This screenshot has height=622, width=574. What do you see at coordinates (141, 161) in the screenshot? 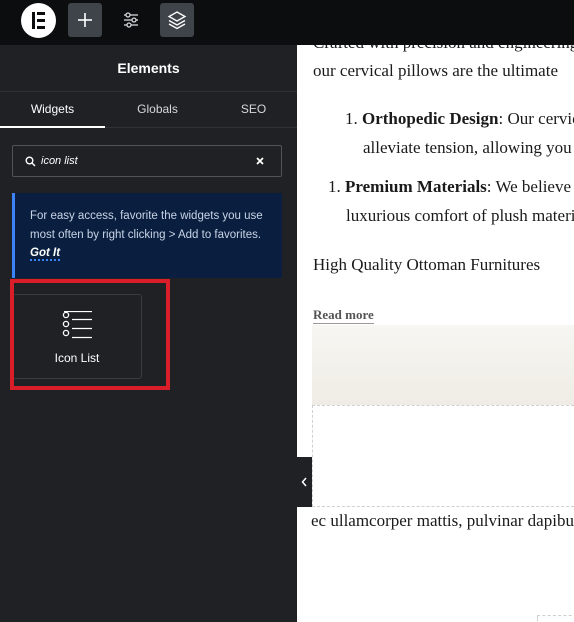
I see `search-input` at bounding box center [141, 161].